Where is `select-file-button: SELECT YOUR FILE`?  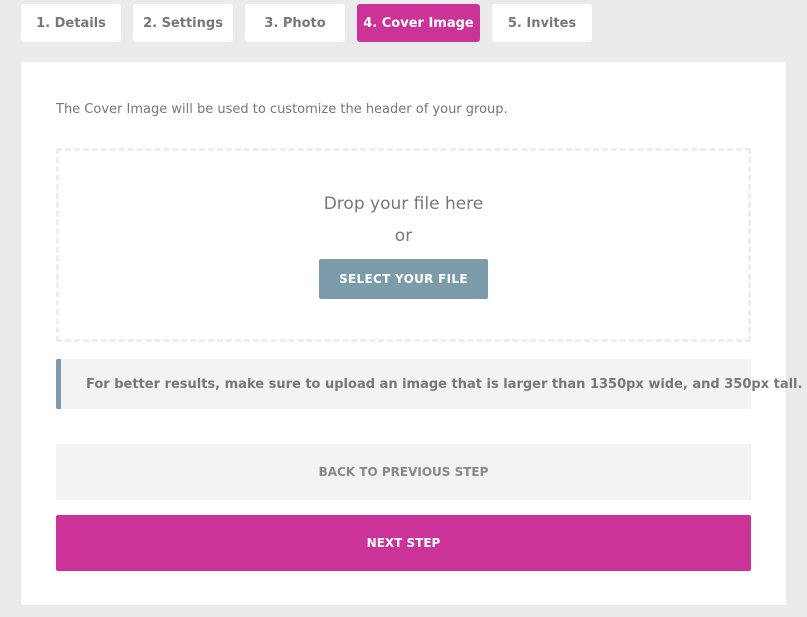 select-file-button: SELECT YOUR FILE is located at coordinates (403, 279).